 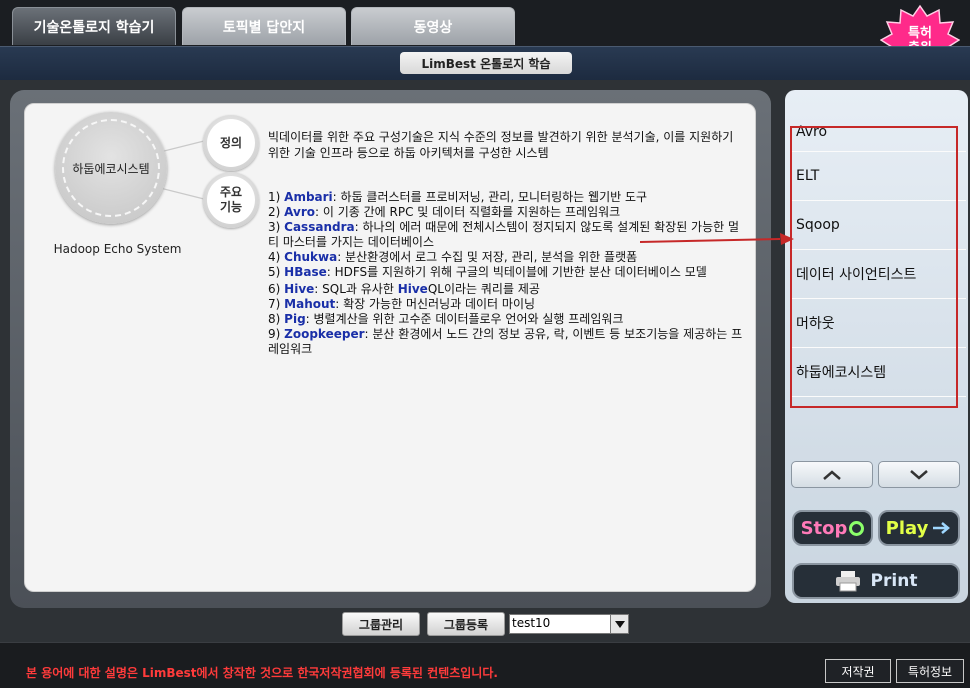 What do you see at coordinates (446, 319) in the screenshot?
I see `feature-item: 8) Pig: 병렬계산을 위한 고수준 데이터플로우 언어와 실행 프레임워크` at bounding box center [446, 319].